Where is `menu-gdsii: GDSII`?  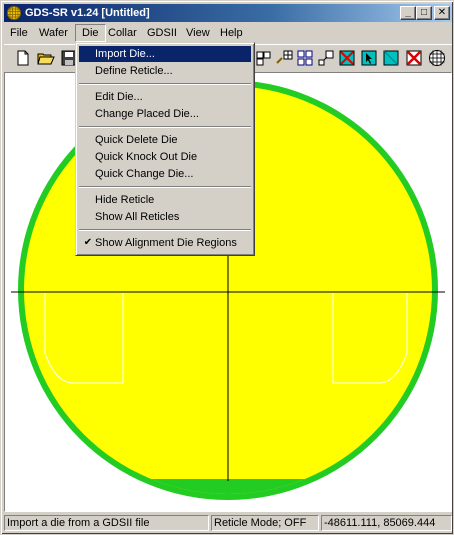
menu-gdsii: GDSII is located at coordinates (162, 33).